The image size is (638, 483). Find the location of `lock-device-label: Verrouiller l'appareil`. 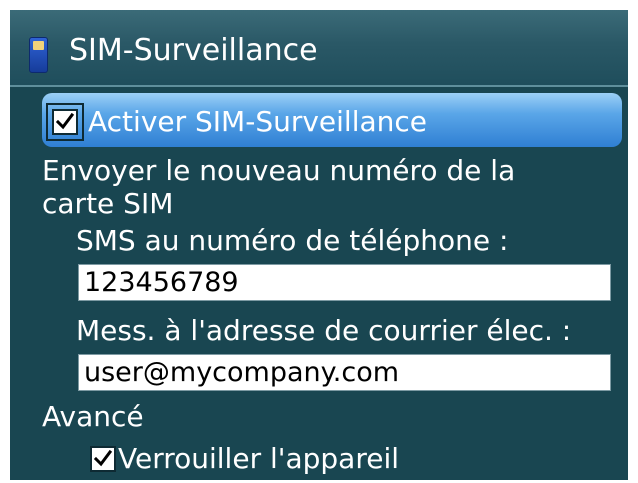

lock-device-label: Verrouiller l'appareil is located at coordinates (258, 459).